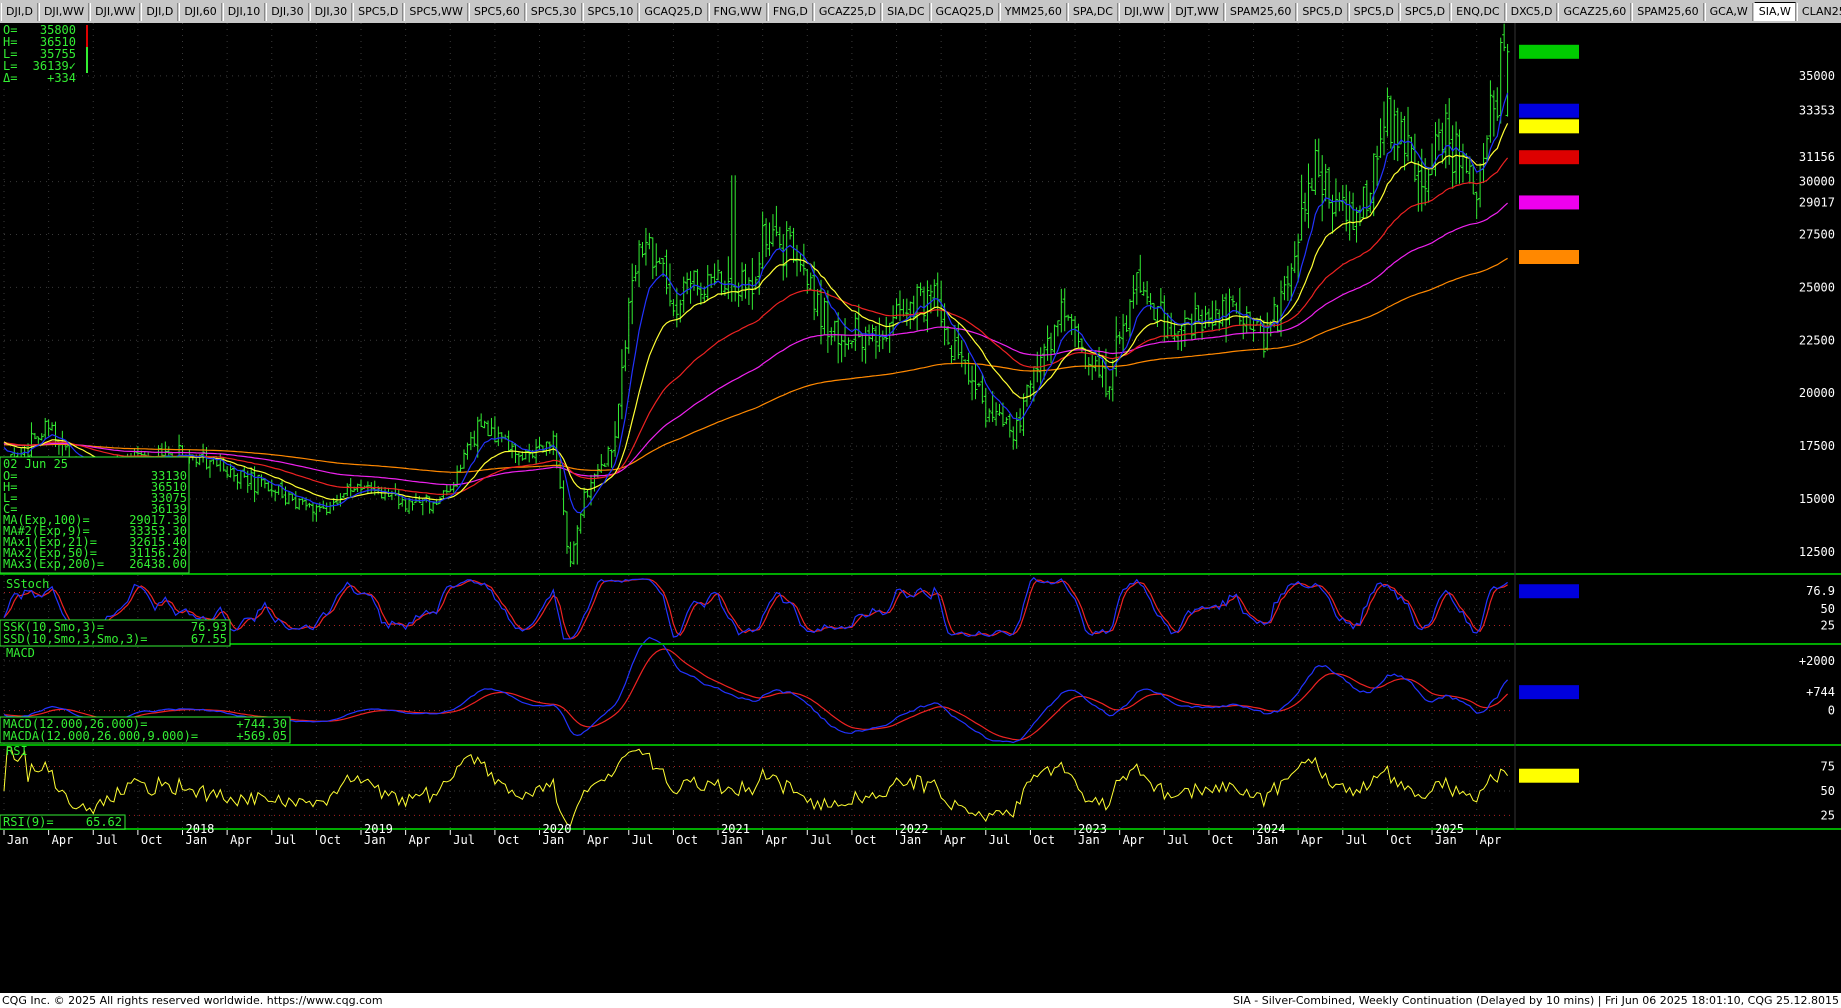 The height and width of the screenshot is (1008, 1841). Describe the element at coordinates (1092, 11) in the screenshot. I see `tab-spa-dc: SPA,DC` at that location.